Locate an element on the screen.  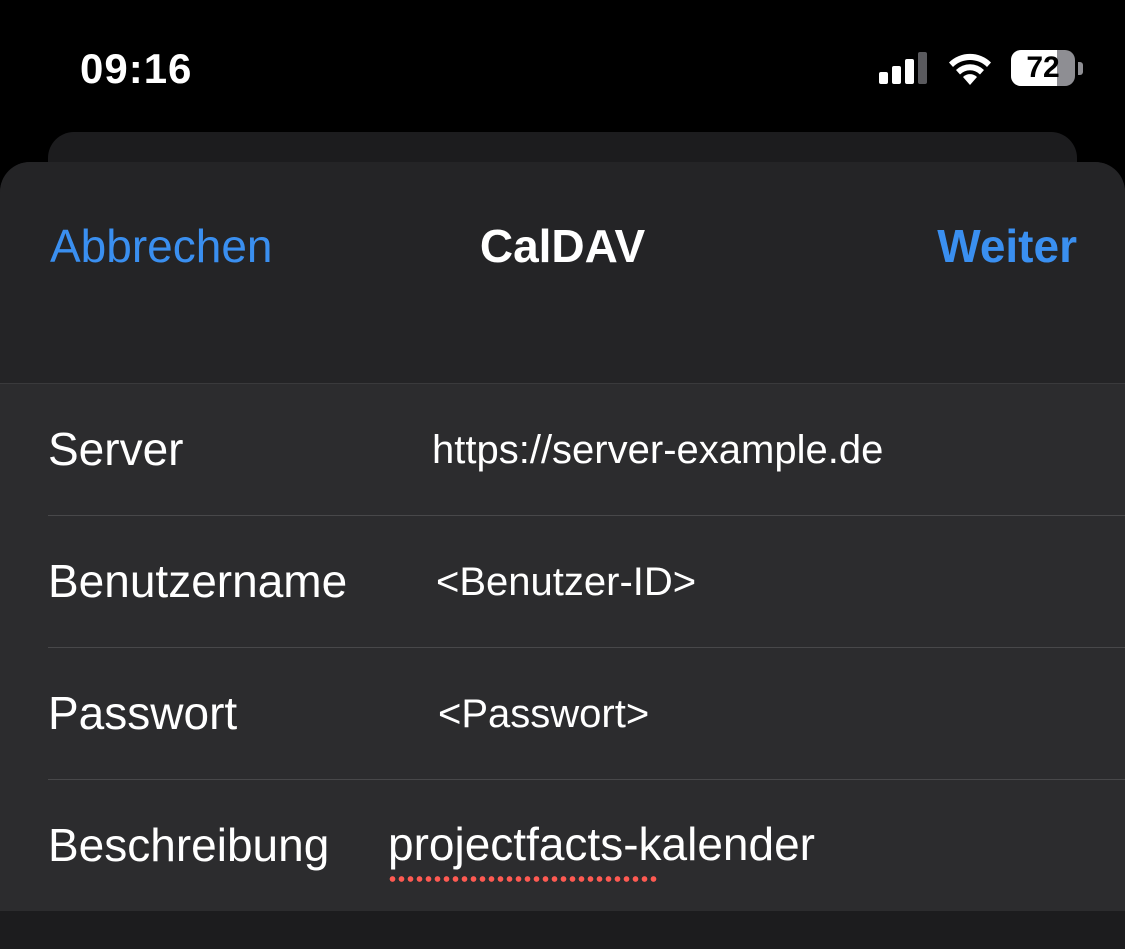
username-field: <Benutzer-ID> is located at coordinates (566, 582).